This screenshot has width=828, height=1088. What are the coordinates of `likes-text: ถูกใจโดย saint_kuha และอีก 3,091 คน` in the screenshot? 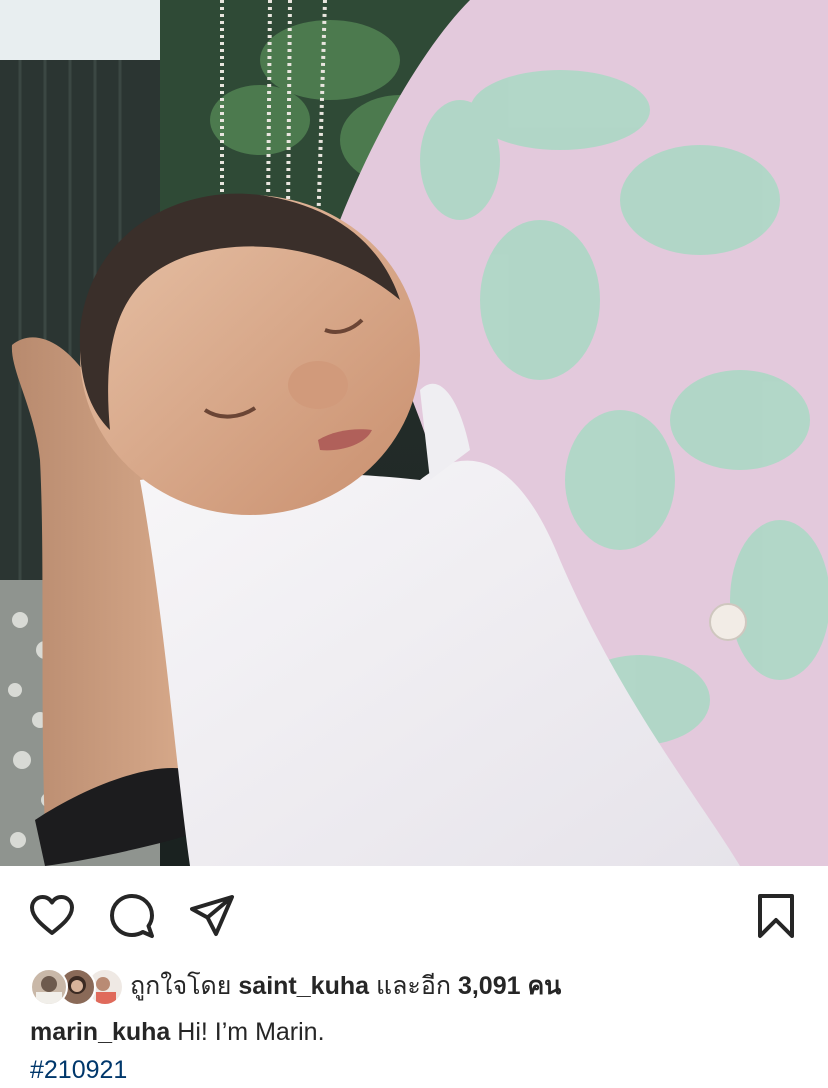 It's located at (345, 986).